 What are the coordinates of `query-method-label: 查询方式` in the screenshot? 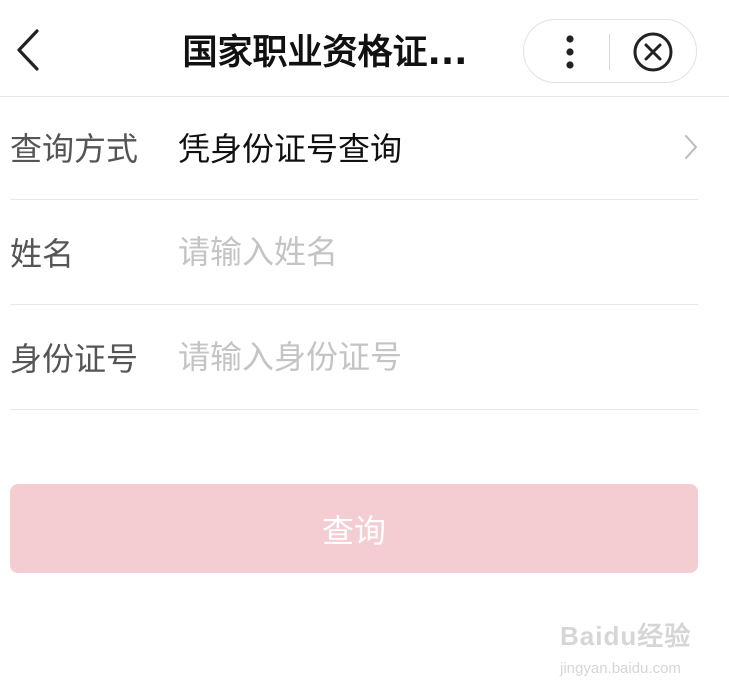 It's located at (74, 149).